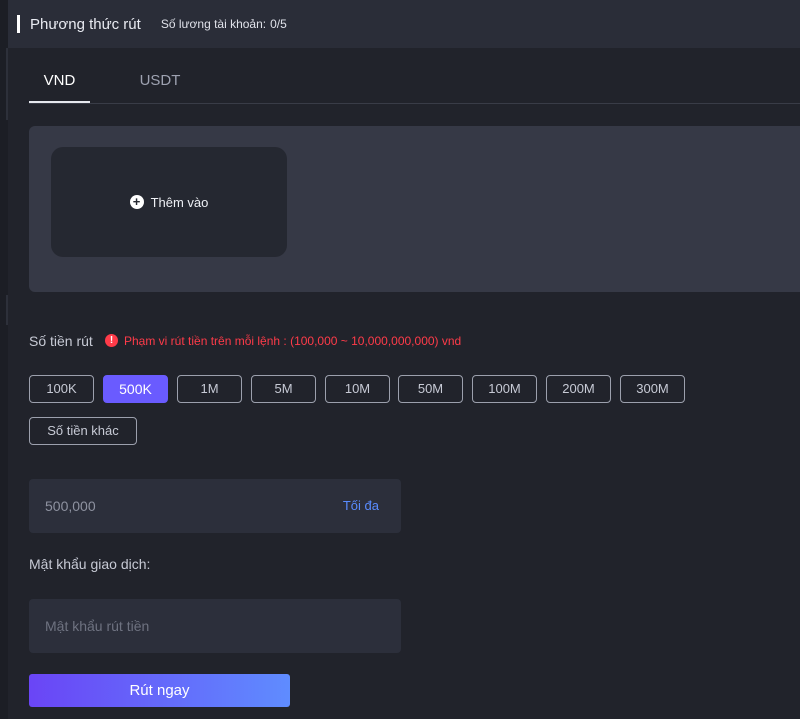 This screenshot has height=719, width=800. Describe the element at coordinates (278, 24) in the screenshot. I see `account-count-value: 0/5` at that location.